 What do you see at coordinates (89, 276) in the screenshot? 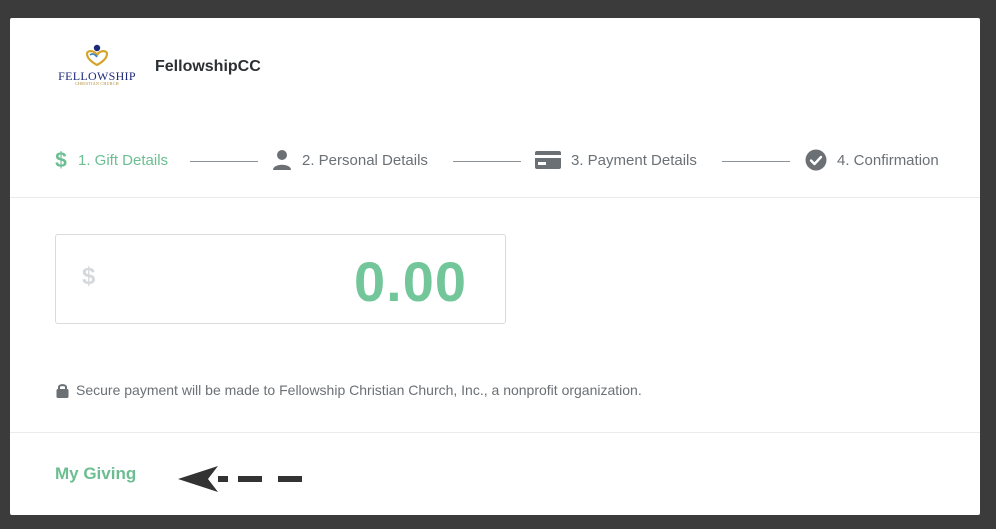
I see `currency-symbol: $` at bounding box center [89, 276].